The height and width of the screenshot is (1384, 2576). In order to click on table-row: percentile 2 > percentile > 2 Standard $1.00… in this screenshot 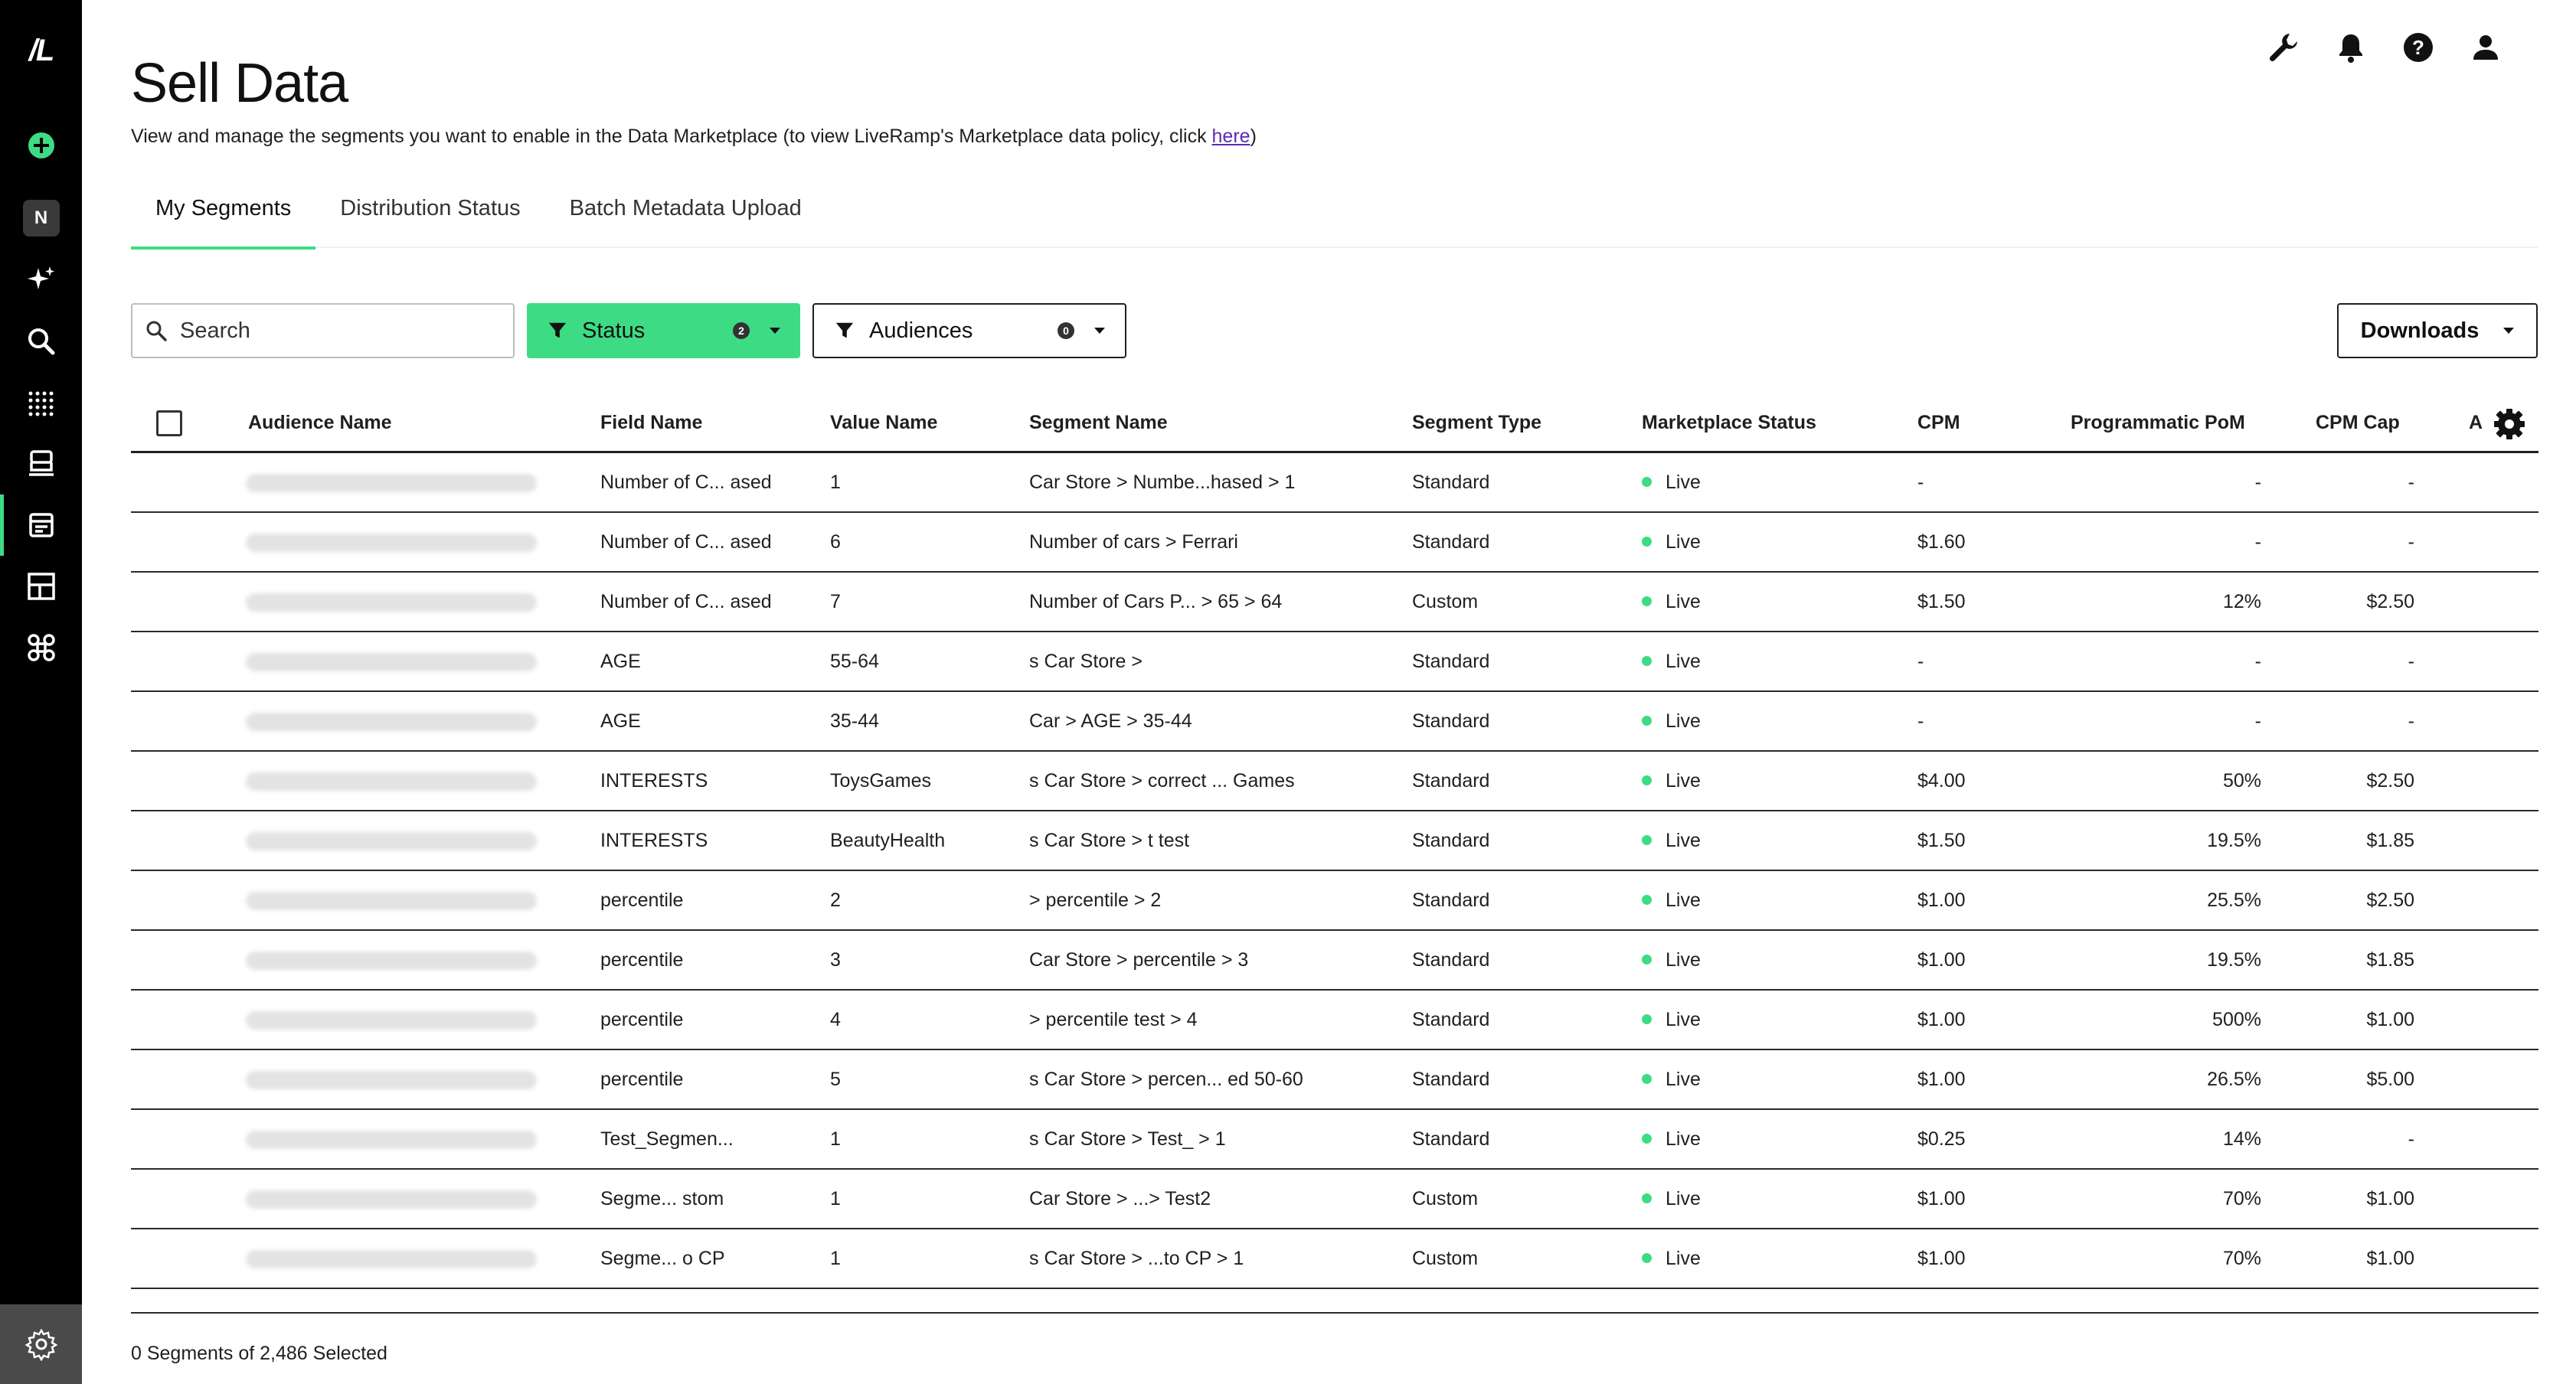, I will do `click(1334, 901)`.